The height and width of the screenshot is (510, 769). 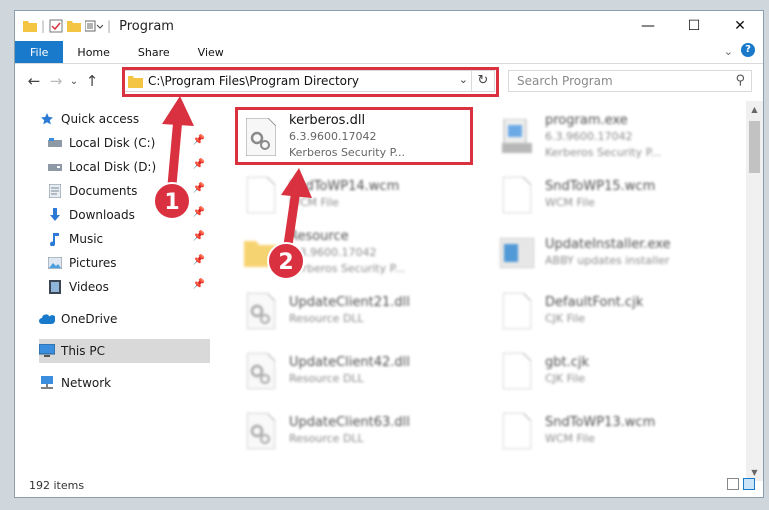 What do you see at coordinates (102, 215) in the screenshot?
I see `sidebar-item-label: Downloads` at bounding box center [102, 215].